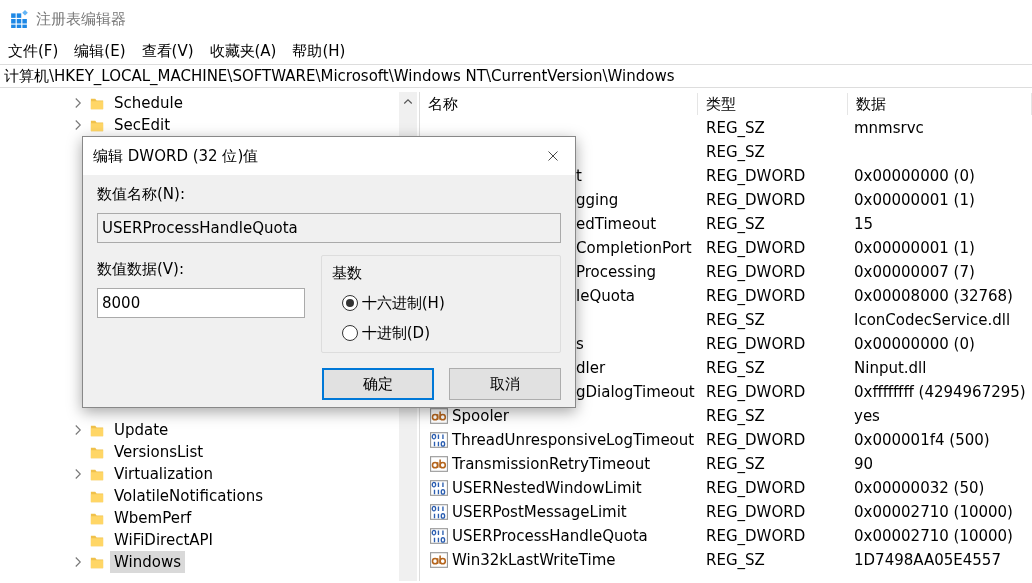 The height and width of the screenshot is (583, 1032). Describe the element at coordinates (559, 104) in the screenshot. I see `column-header: 名称` at that location.